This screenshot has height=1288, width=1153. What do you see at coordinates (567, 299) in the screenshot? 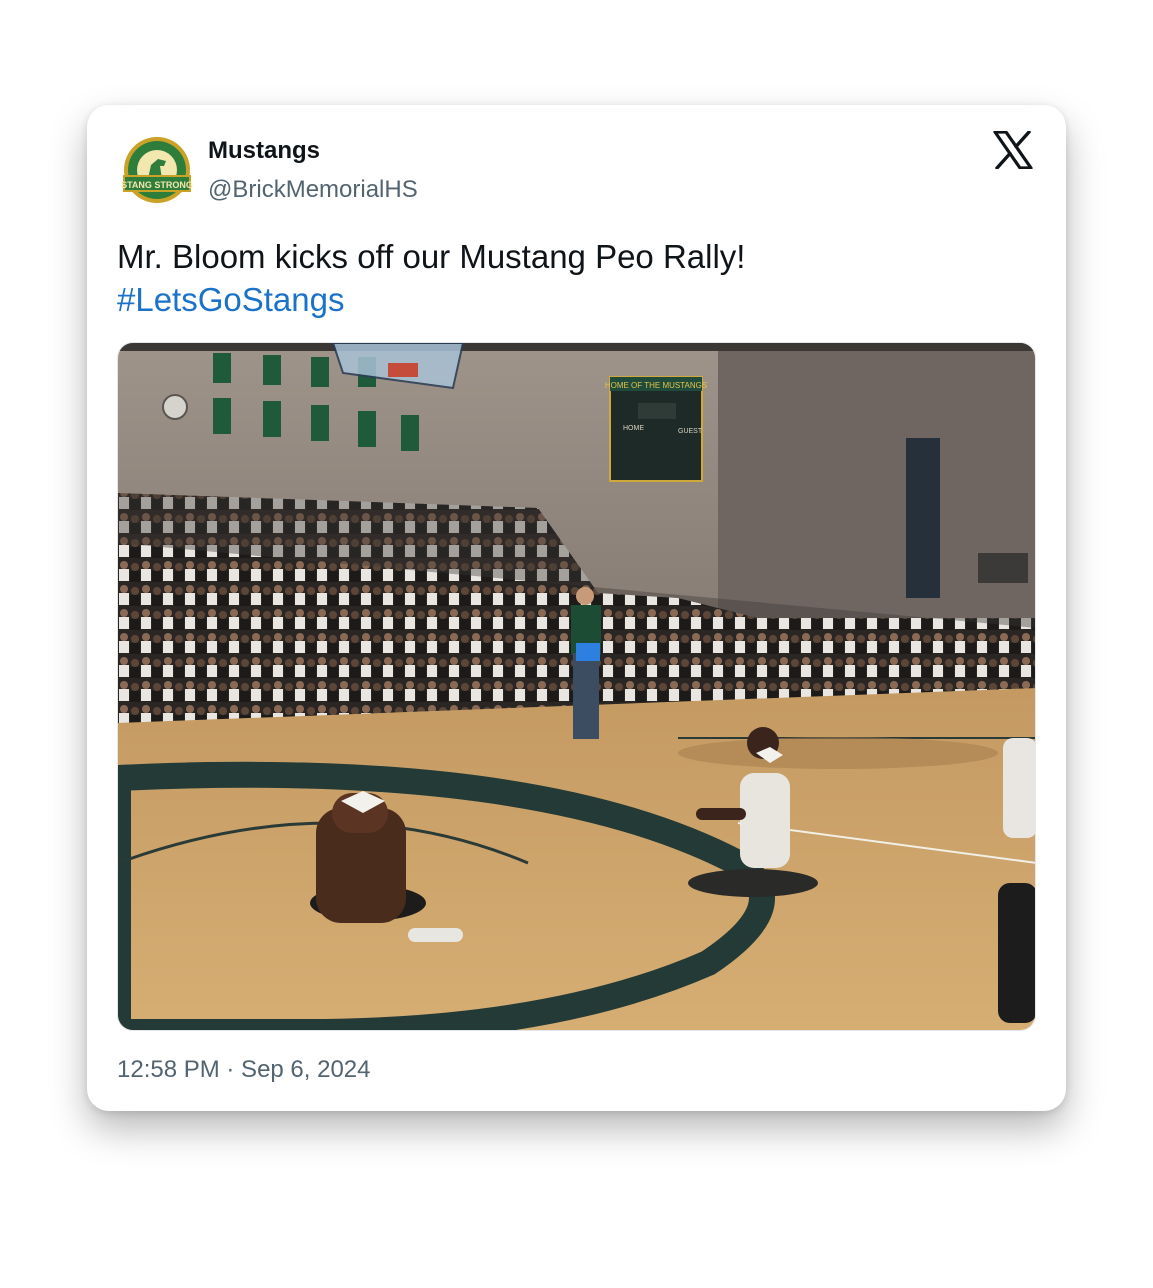
I see `hashtag-link: #LetsGoStangs` at bounding box center [567, 299].